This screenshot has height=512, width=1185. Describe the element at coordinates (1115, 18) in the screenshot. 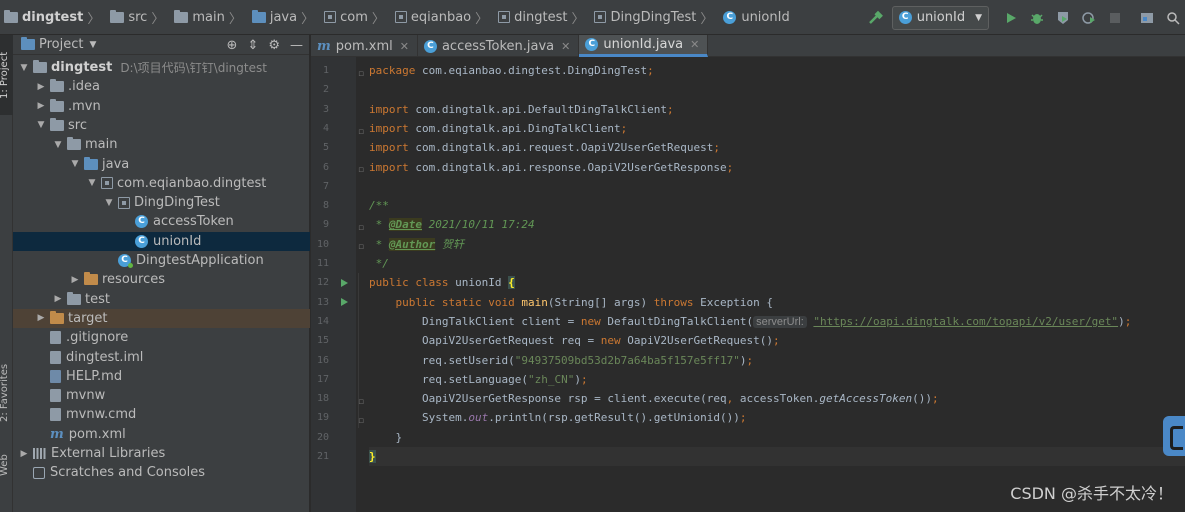

I see `stop-icon` at that location.